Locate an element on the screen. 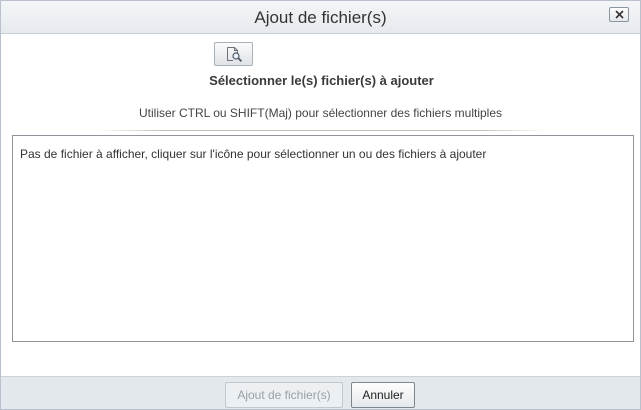  dialog-footer: Ajout de fichier(s) Annuler is located at coordinates (320, 392).